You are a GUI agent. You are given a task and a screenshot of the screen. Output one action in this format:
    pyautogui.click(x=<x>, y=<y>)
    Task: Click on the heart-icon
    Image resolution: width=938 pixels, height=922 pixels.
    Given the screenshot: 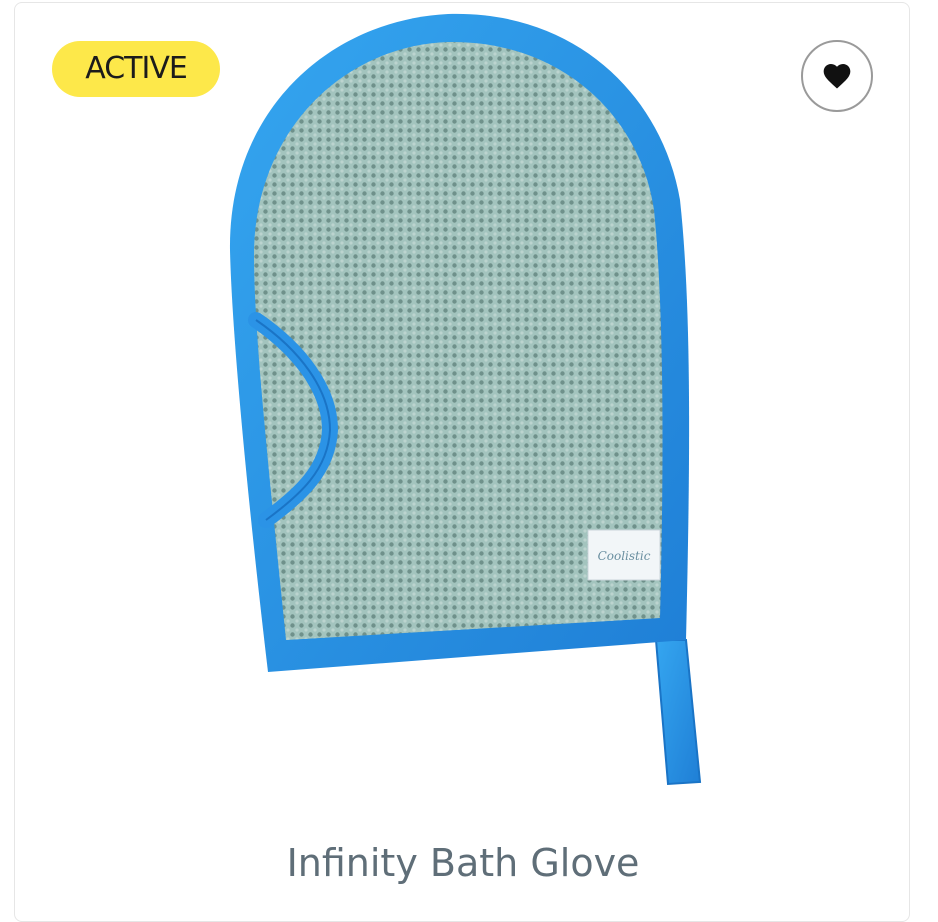 What is the action you would take?
    pyautogui.click(x=837, y=76)
    